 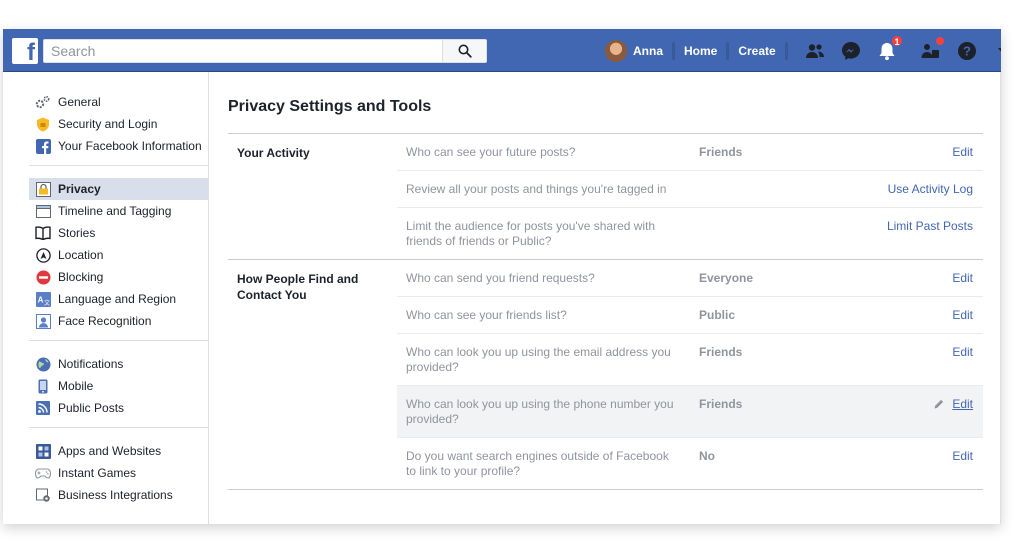 I want to click on rss-icon, so click(x=43, y=408).